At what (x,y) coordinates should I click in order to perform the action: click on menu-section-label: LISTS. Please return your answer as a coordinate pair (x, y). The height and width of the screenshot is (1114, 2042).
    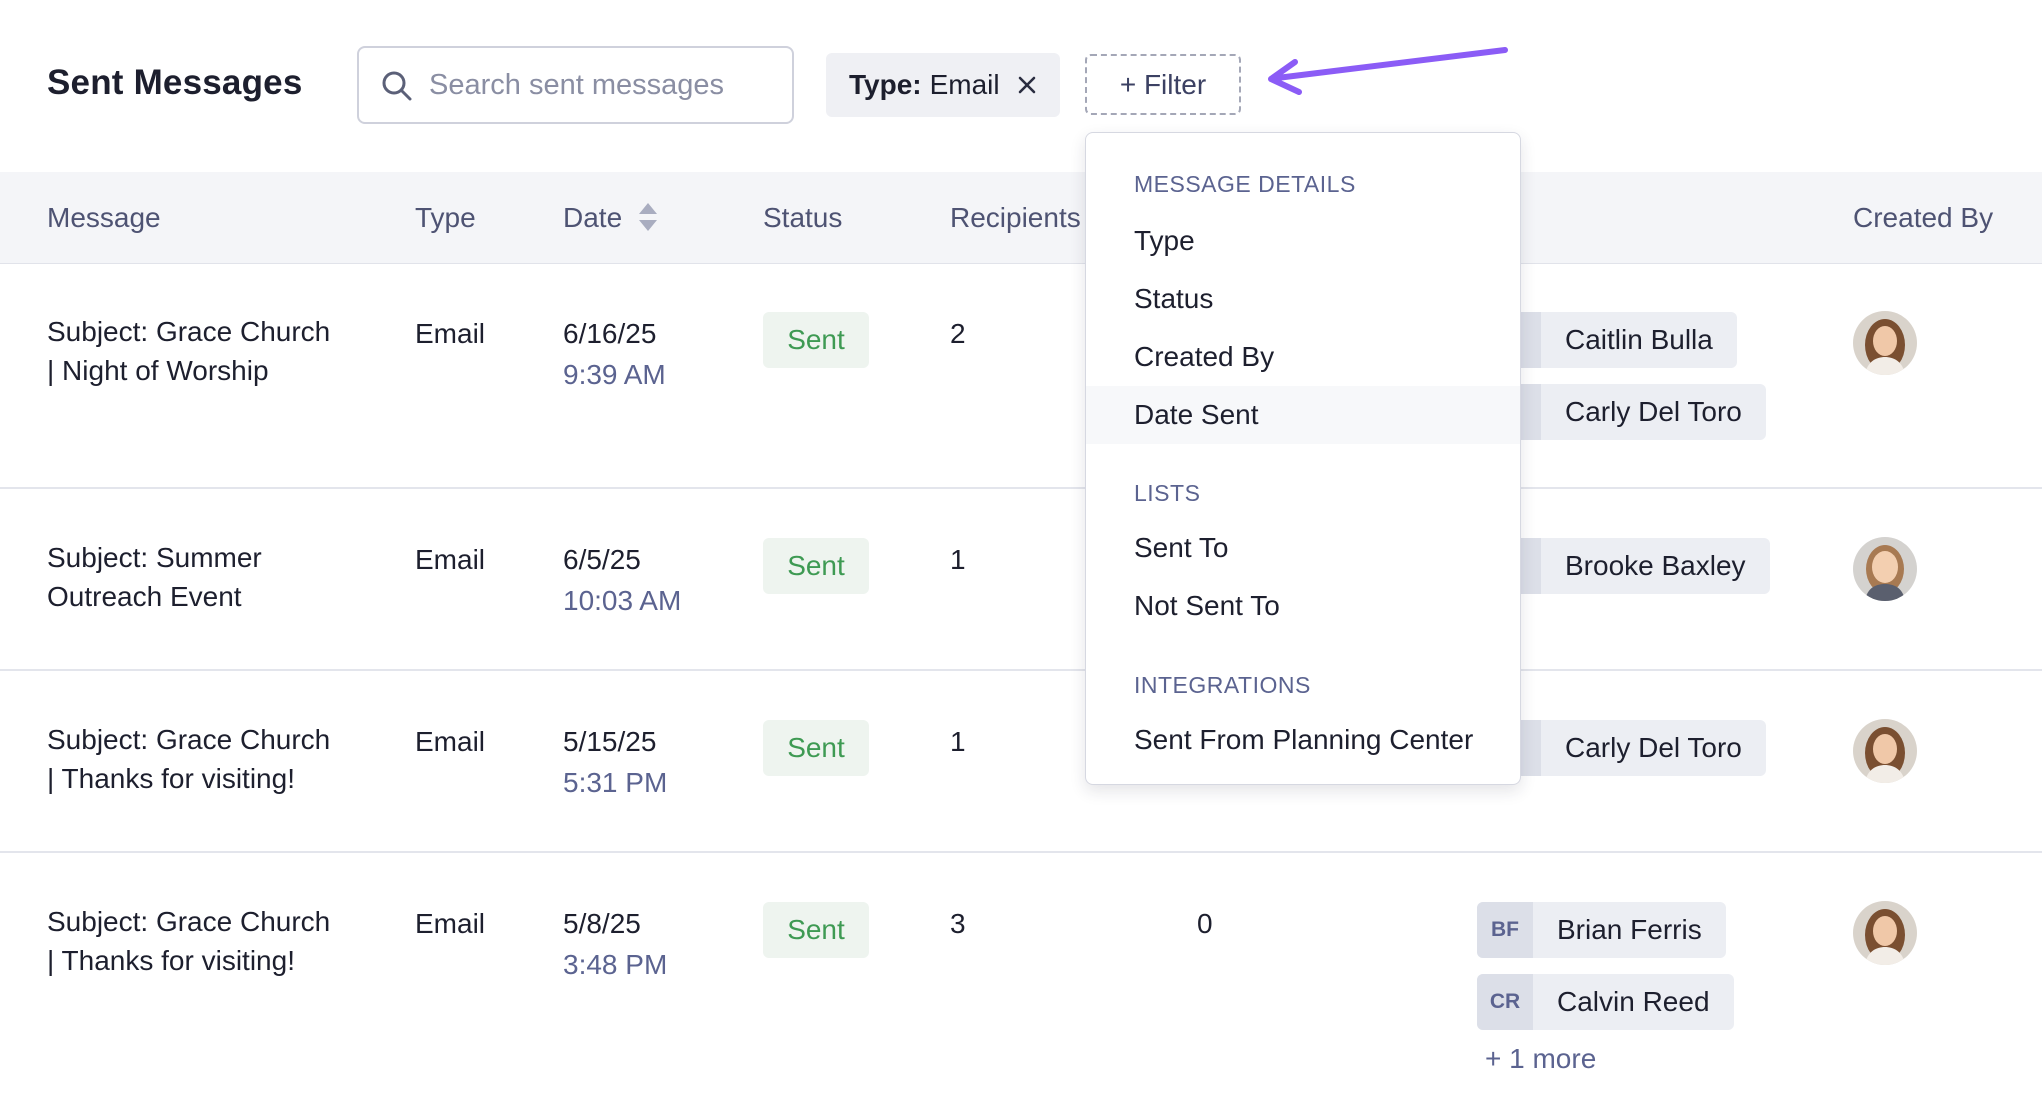
    Looking at the image, I should click on (1167, 493).